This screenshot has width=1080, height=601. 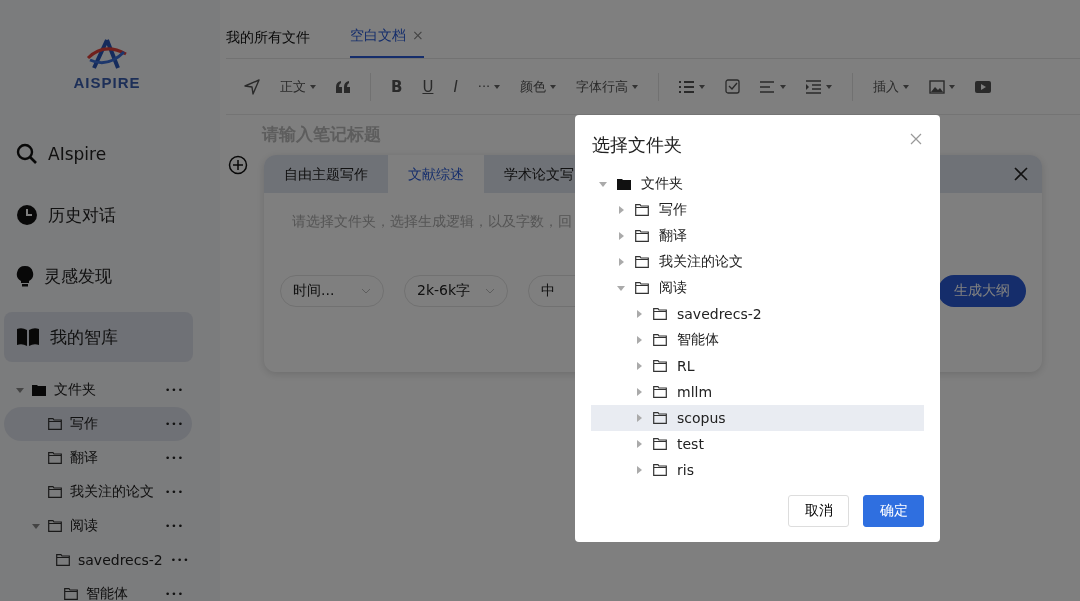 I want to click on toolbar-button: I, so click(x=455, y=86).